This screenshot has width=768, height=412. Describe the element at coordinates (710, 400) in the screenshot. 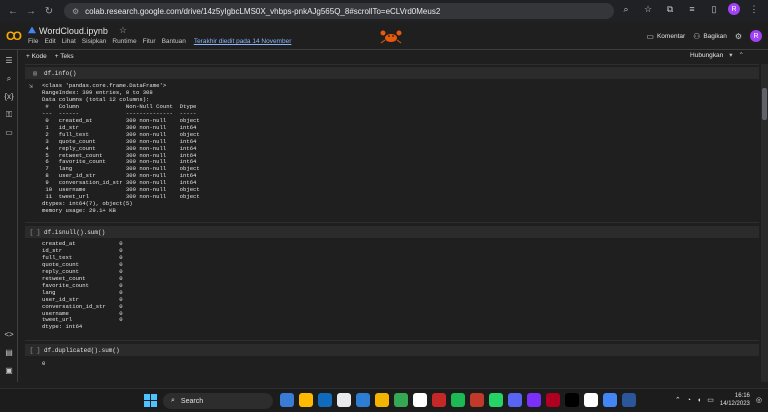

I see `battery-icon: ▭` at that location.